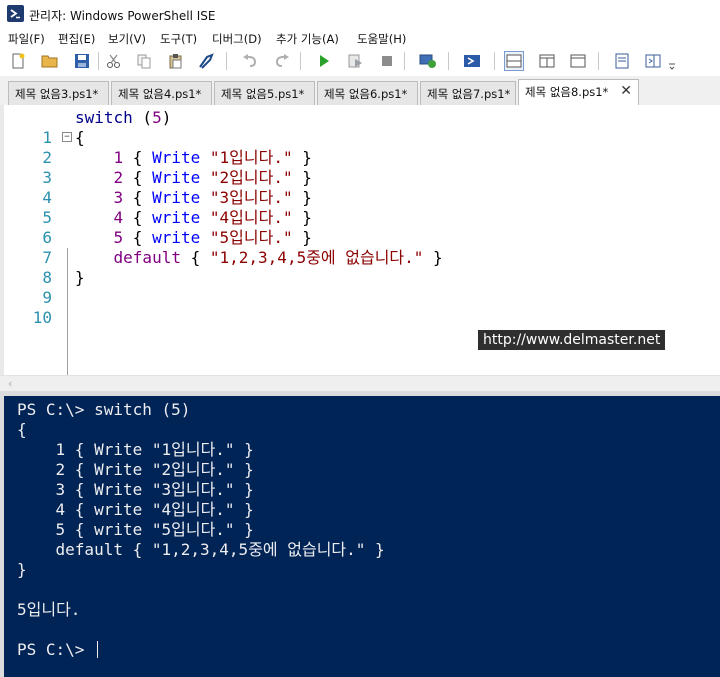 This screenshot has height=677, width=720. What do you see at coordinates (672, 66) in the screenshot?
I see `toolbar-overflow-icon` at bounding box center [672, 66].